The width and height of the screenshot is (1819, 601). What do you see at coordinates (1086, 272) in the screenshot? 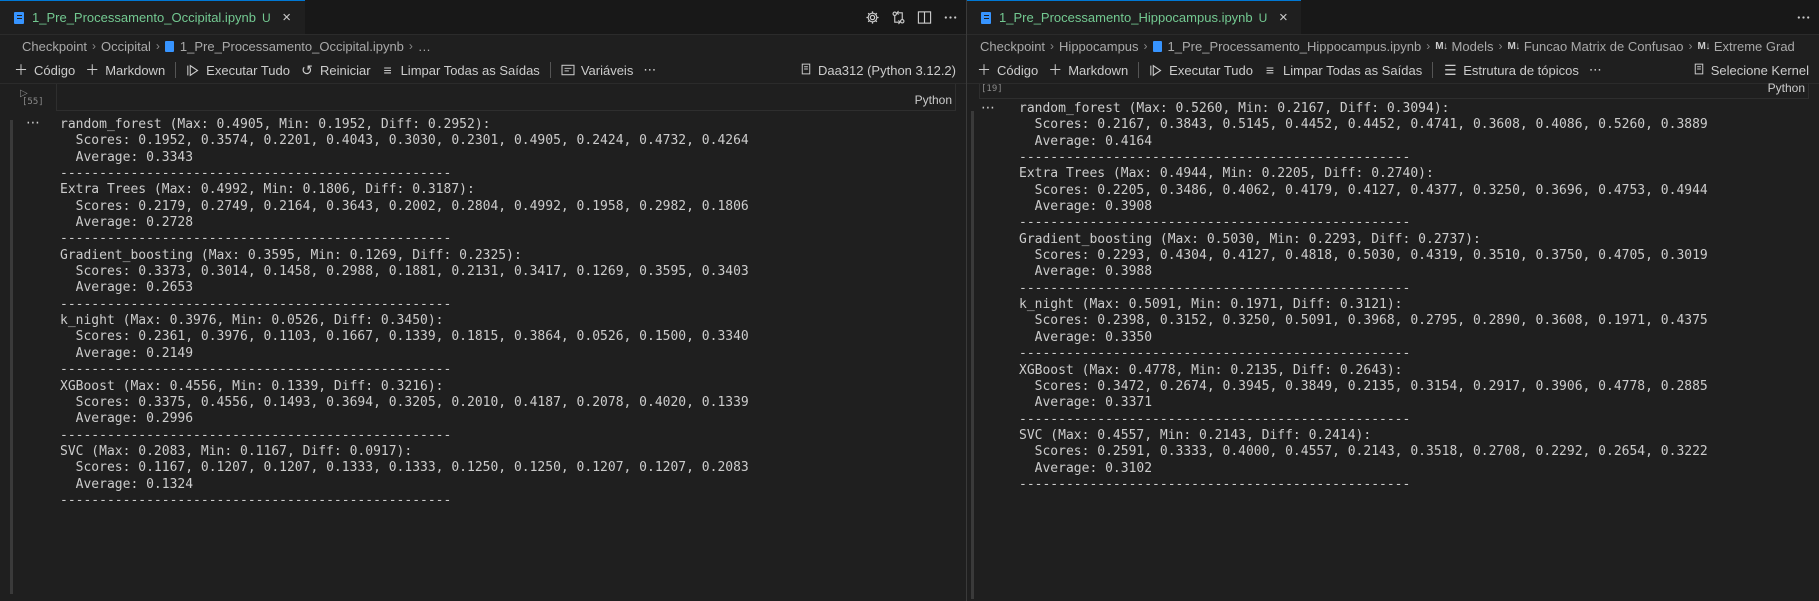
I see `output-line: Average: 0.3988` at bounding box center [1086, 272].